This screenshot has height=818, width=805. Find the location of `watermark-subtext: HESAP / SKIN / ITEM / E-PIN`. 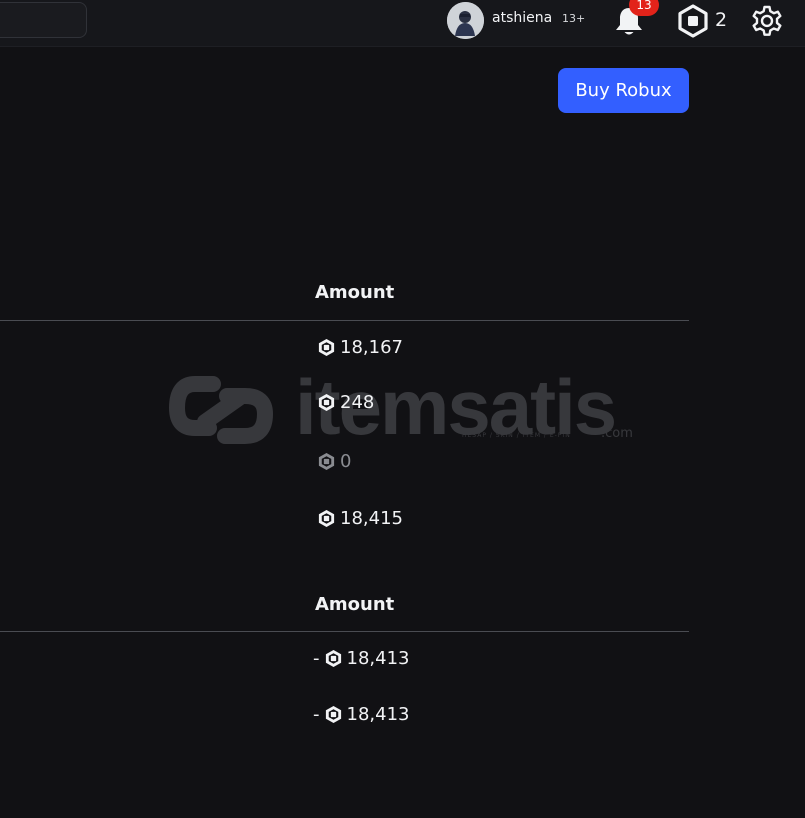

watermark-subtext: HESAP / SKIN / ITEM / E-PIN is located at coordinates (516, 435).